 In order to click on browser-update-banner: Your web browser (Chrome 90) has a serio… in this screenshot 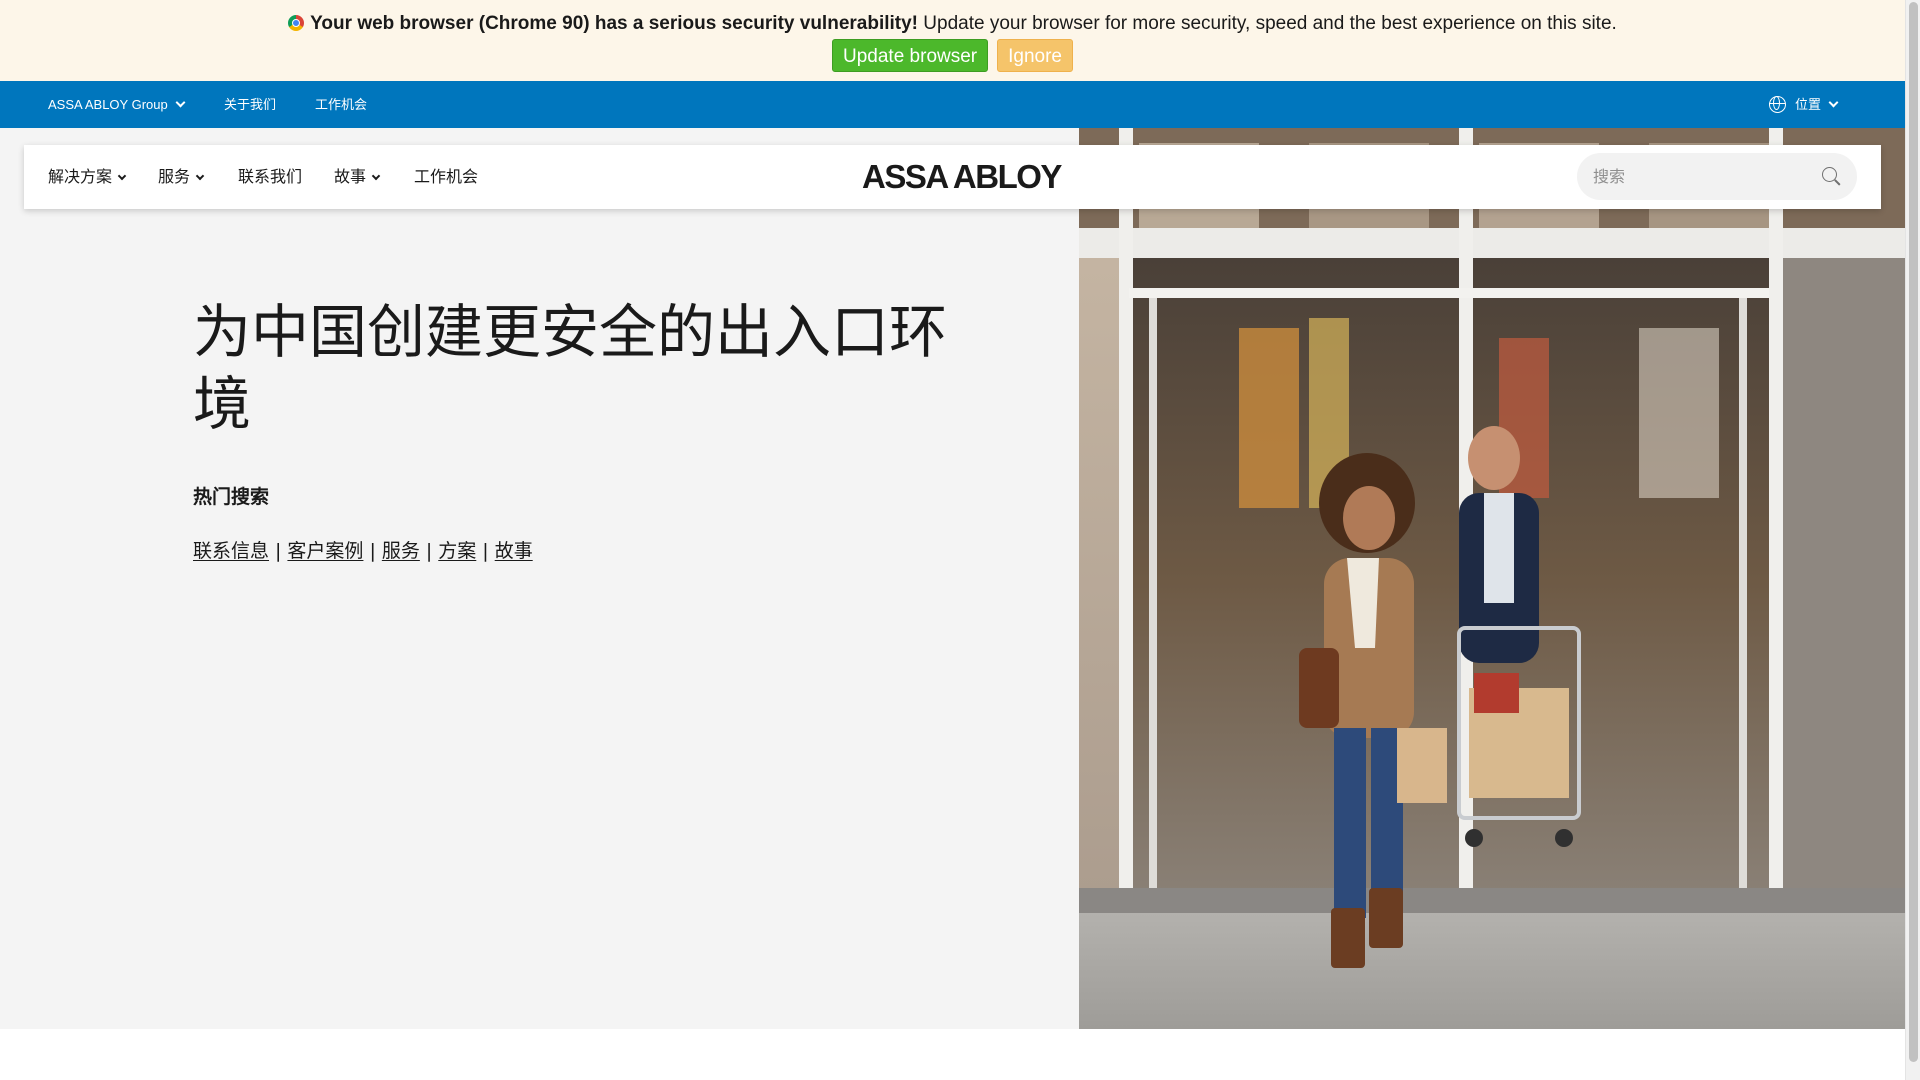, I will do `click(952, 40)`.